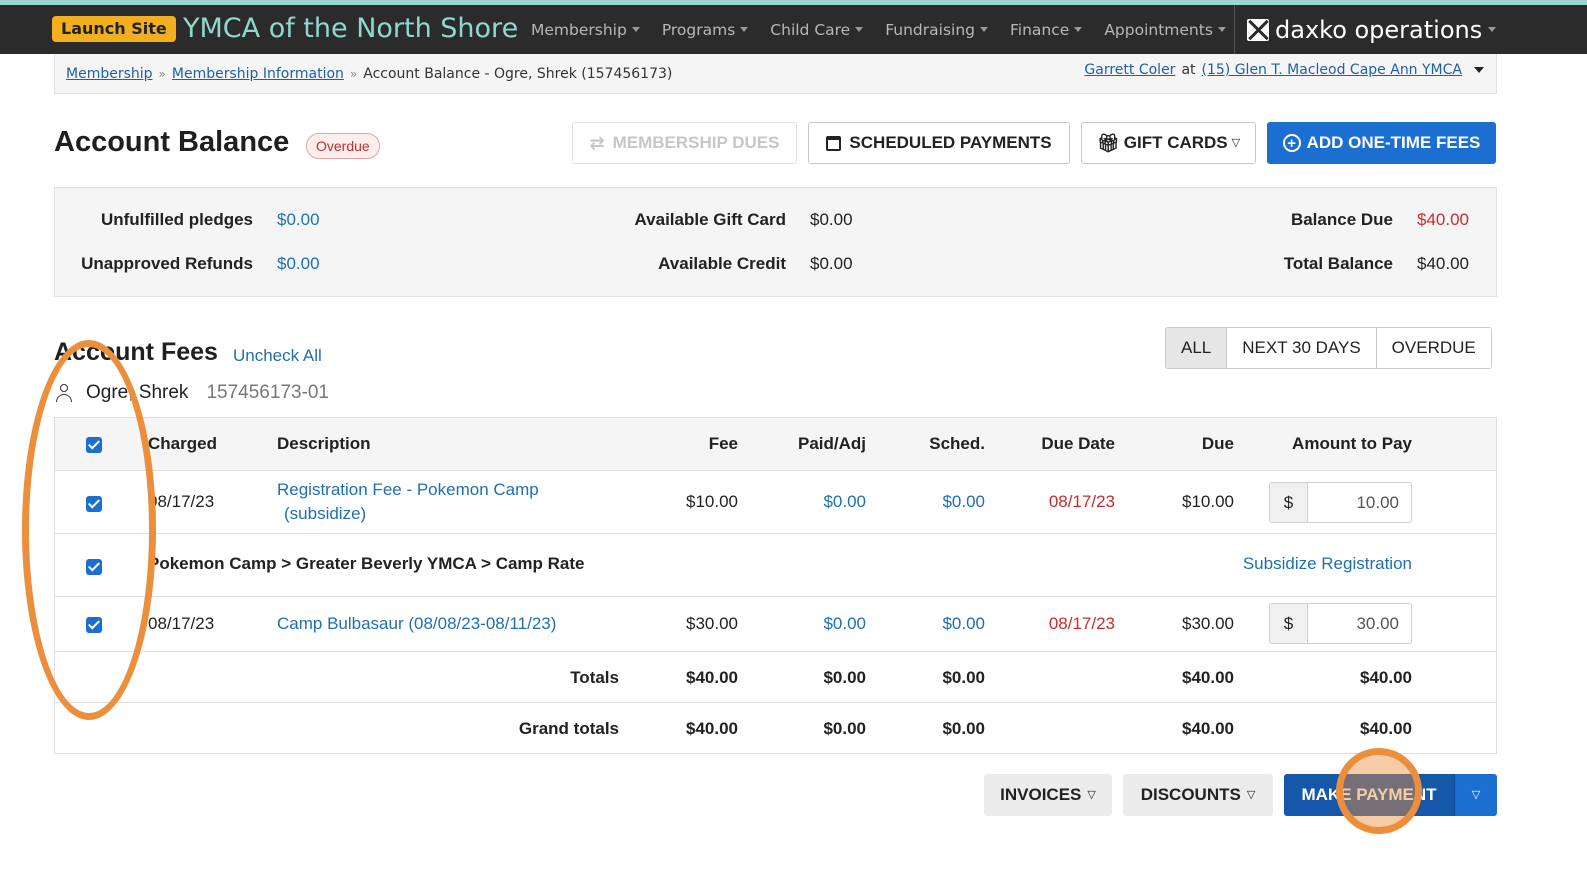 The height and width of the screenshot is (892, 1587). I want to click on fee-filter-group: ALL NEXT 30 DAYS OVERDUE, so click(1328, 348).